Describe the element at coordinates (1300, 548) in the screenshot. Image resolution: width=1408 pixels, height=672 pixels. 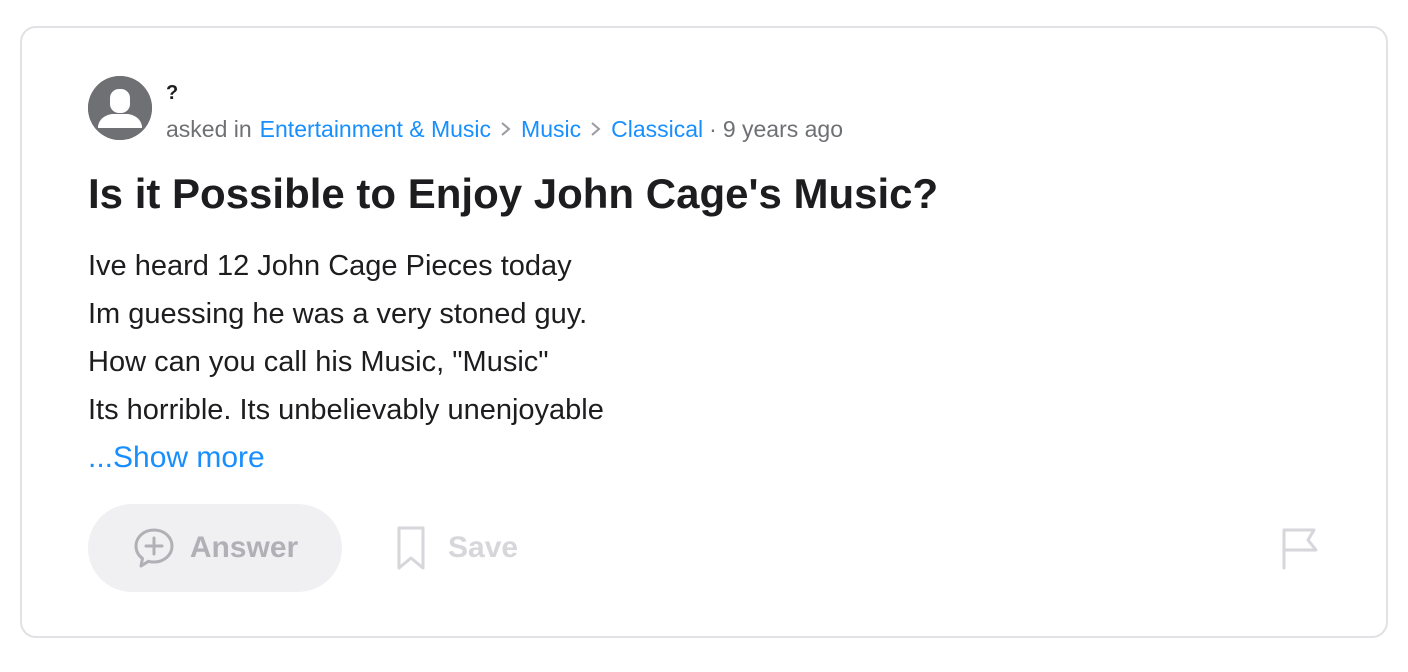
I see `flag-icon` at that location.